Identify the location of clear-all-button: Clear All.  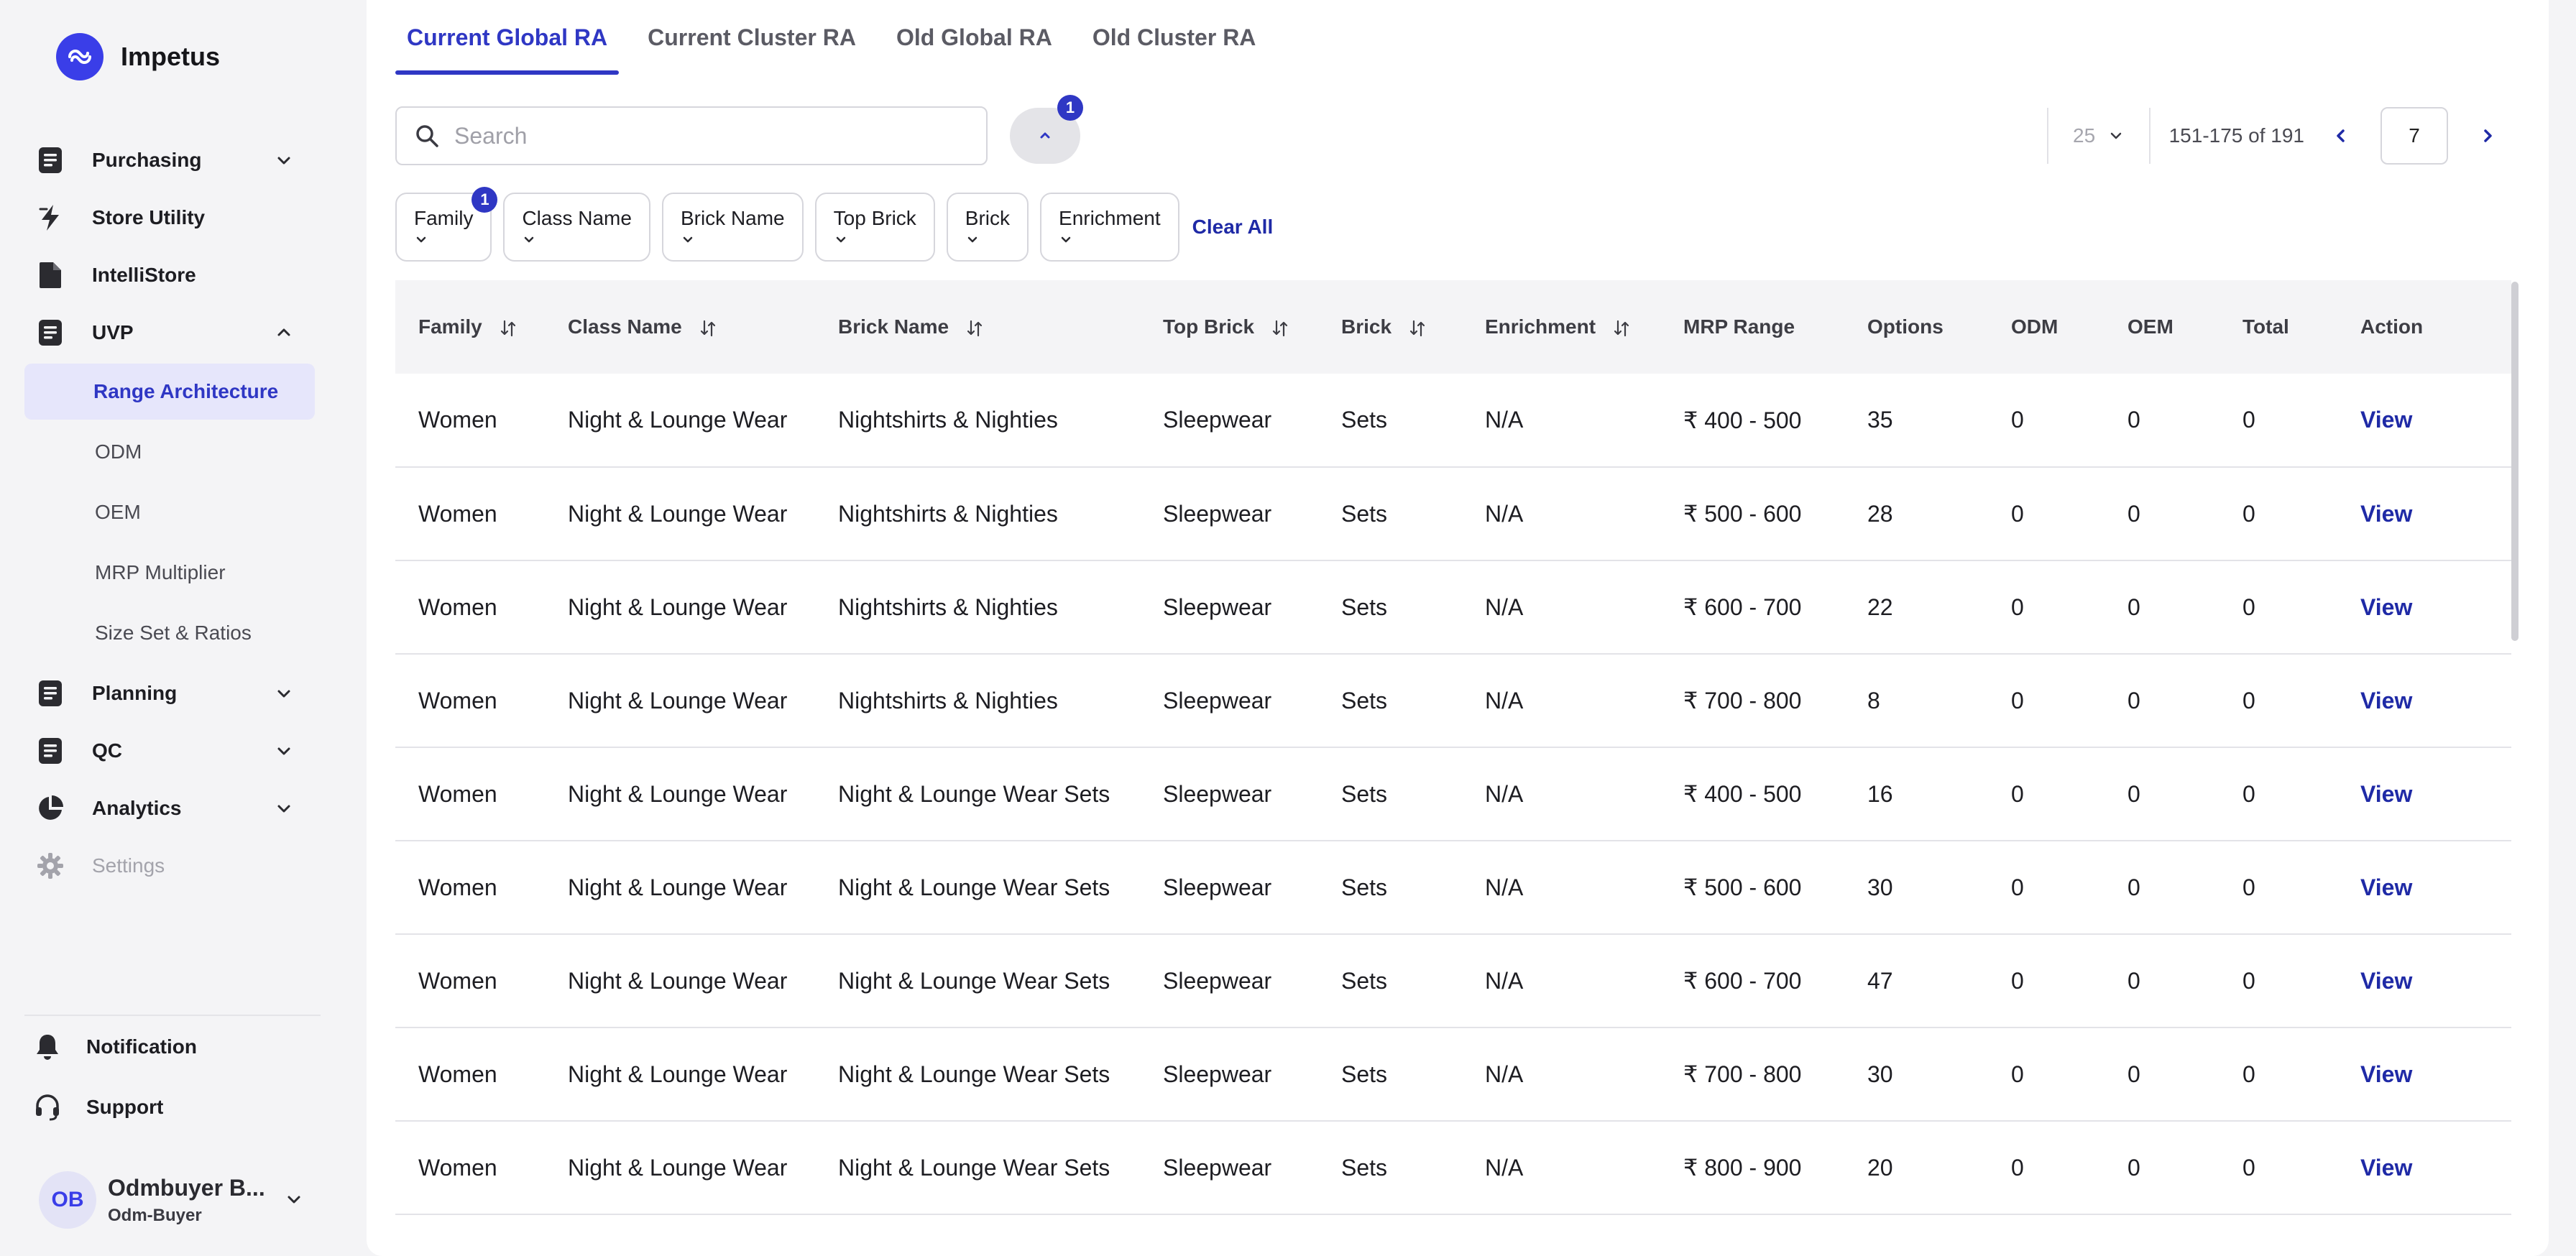
(1233, 227).